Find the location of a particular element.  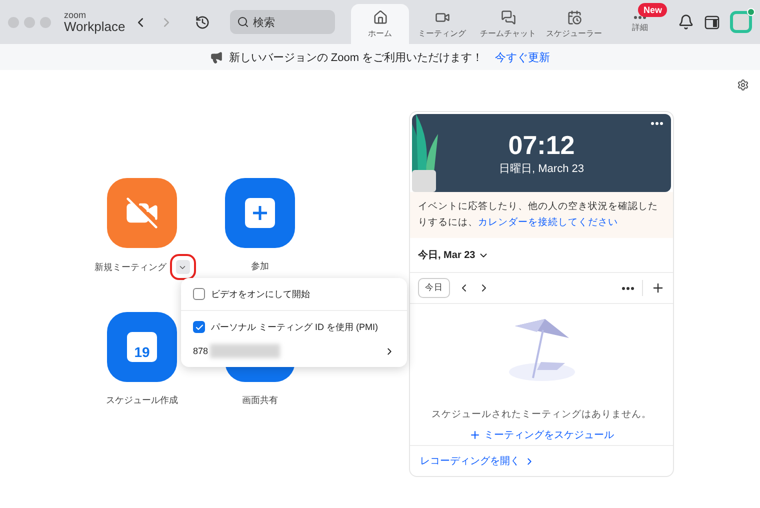

meeting-id: 878 is located at coordinates (200, 351).